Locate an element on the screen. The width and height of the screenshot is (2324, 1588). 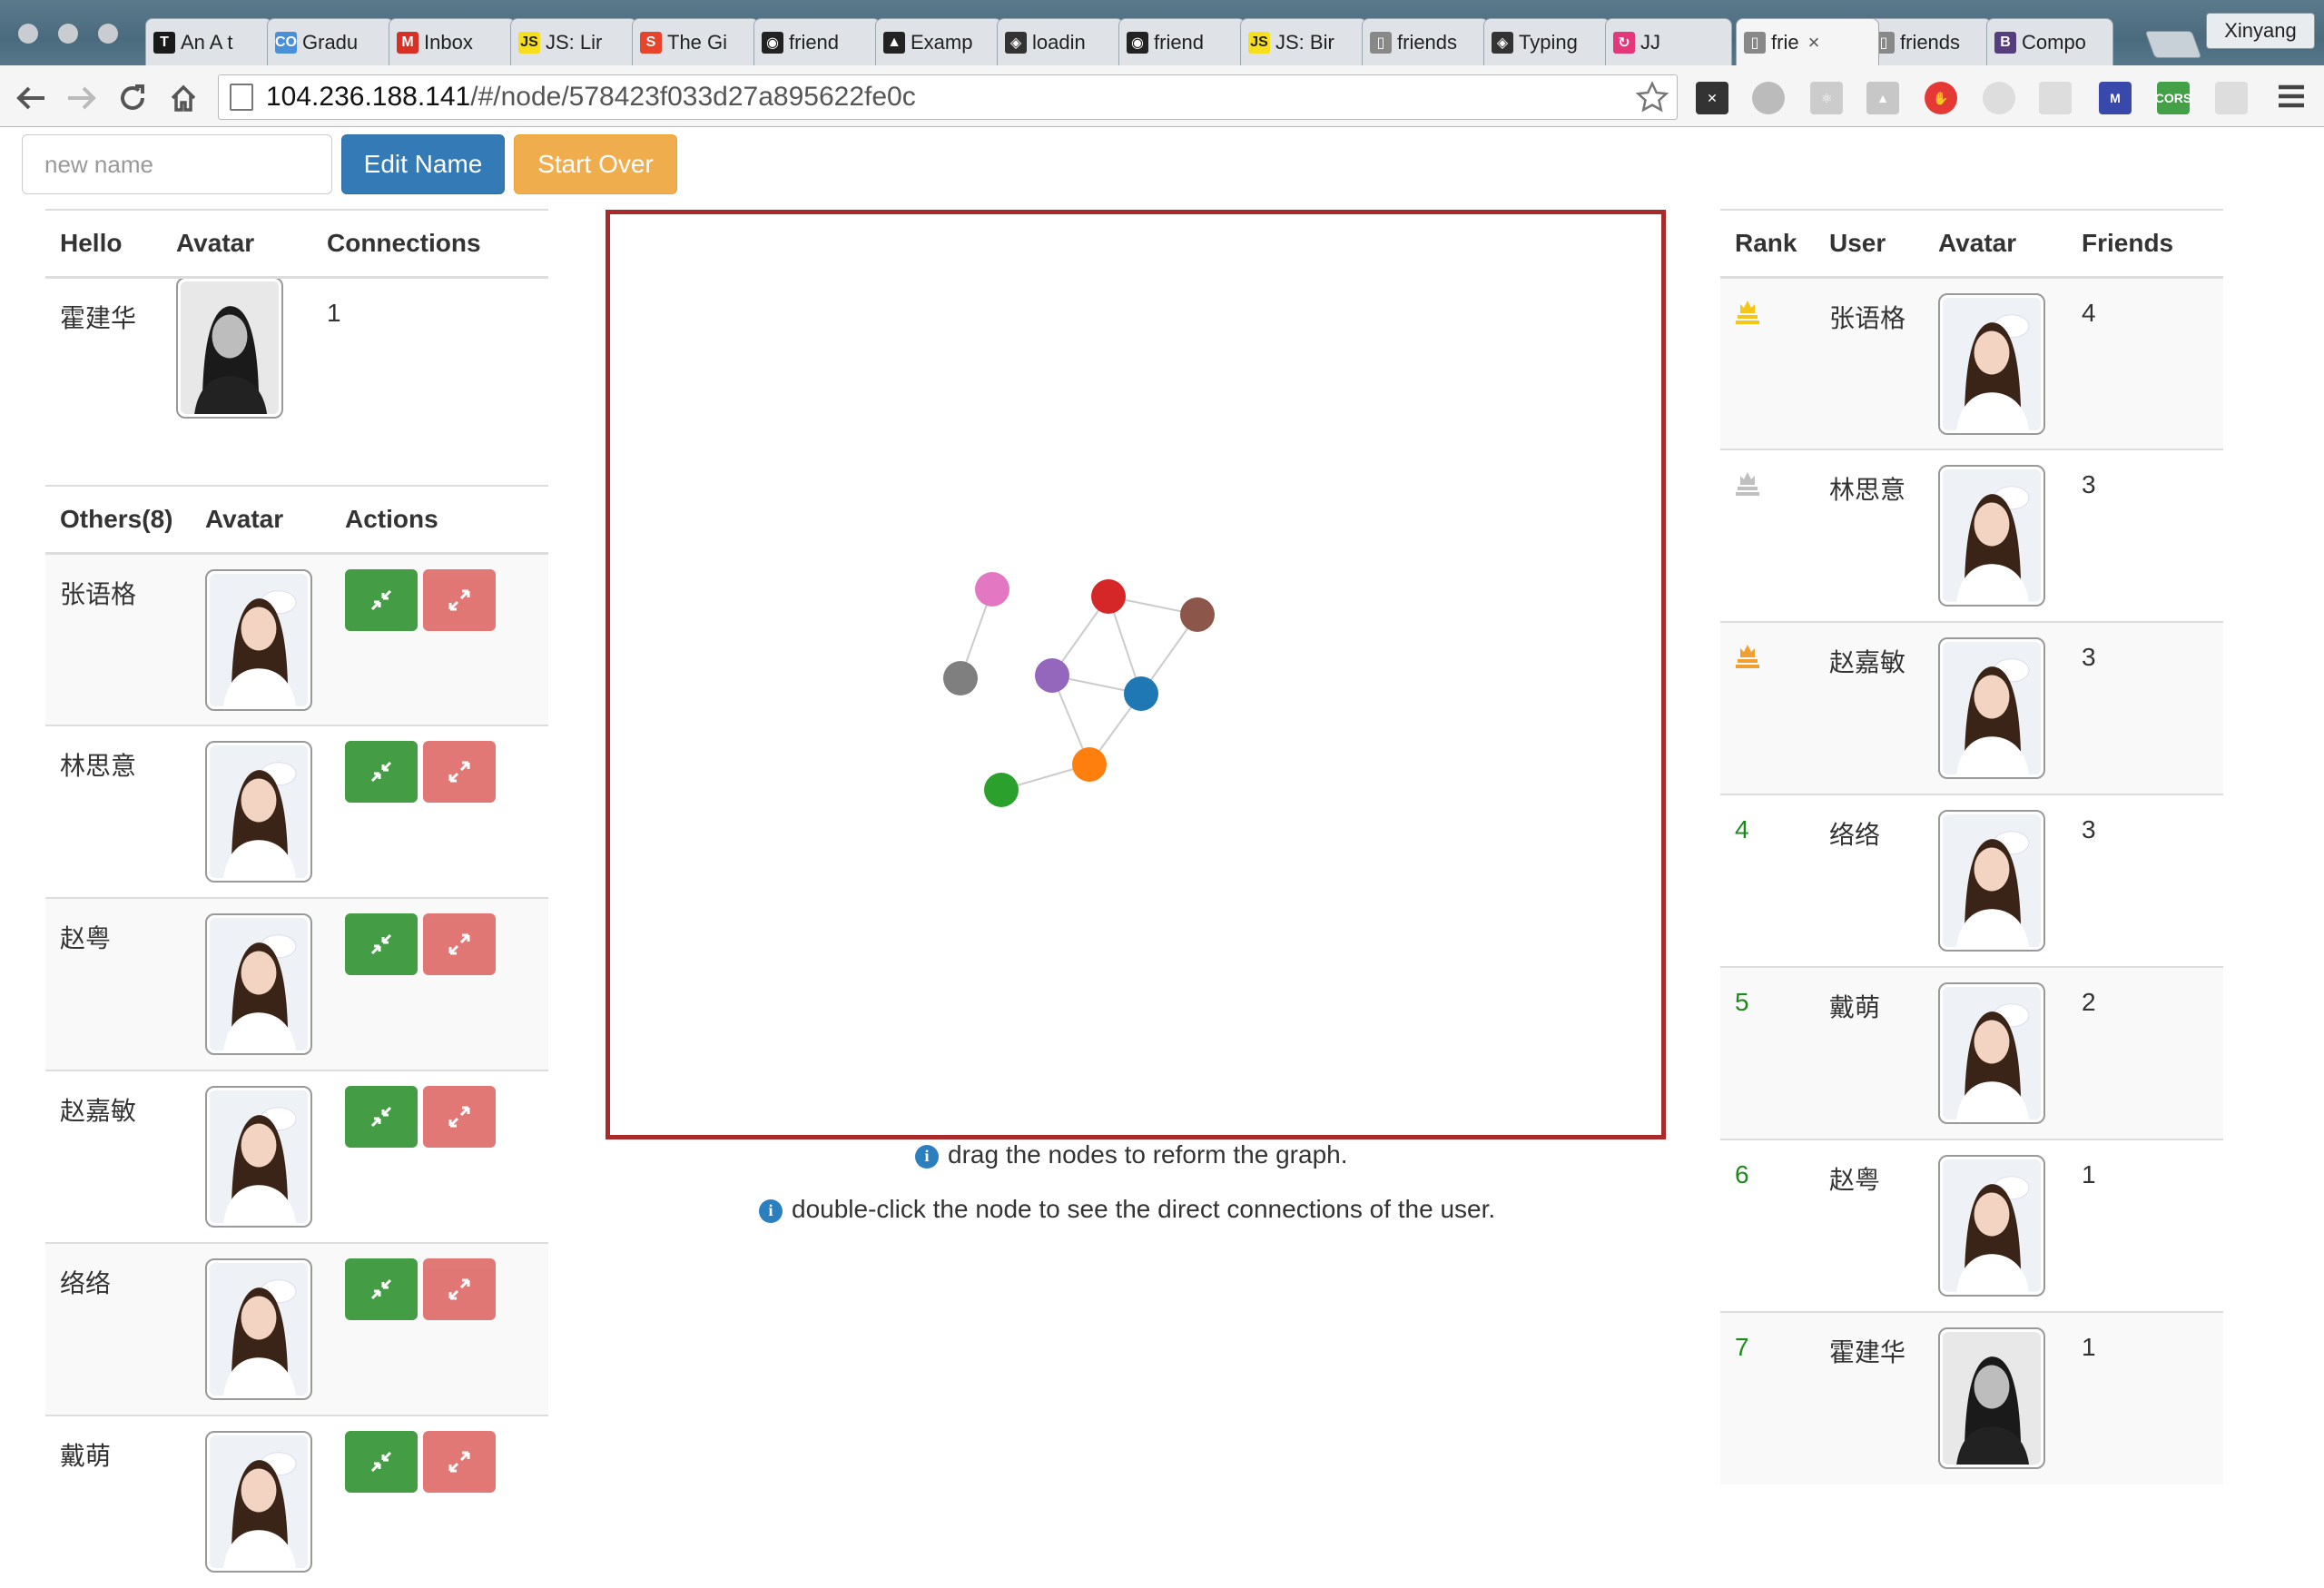
tab-title: Examp is located at coordinates (942, 42).